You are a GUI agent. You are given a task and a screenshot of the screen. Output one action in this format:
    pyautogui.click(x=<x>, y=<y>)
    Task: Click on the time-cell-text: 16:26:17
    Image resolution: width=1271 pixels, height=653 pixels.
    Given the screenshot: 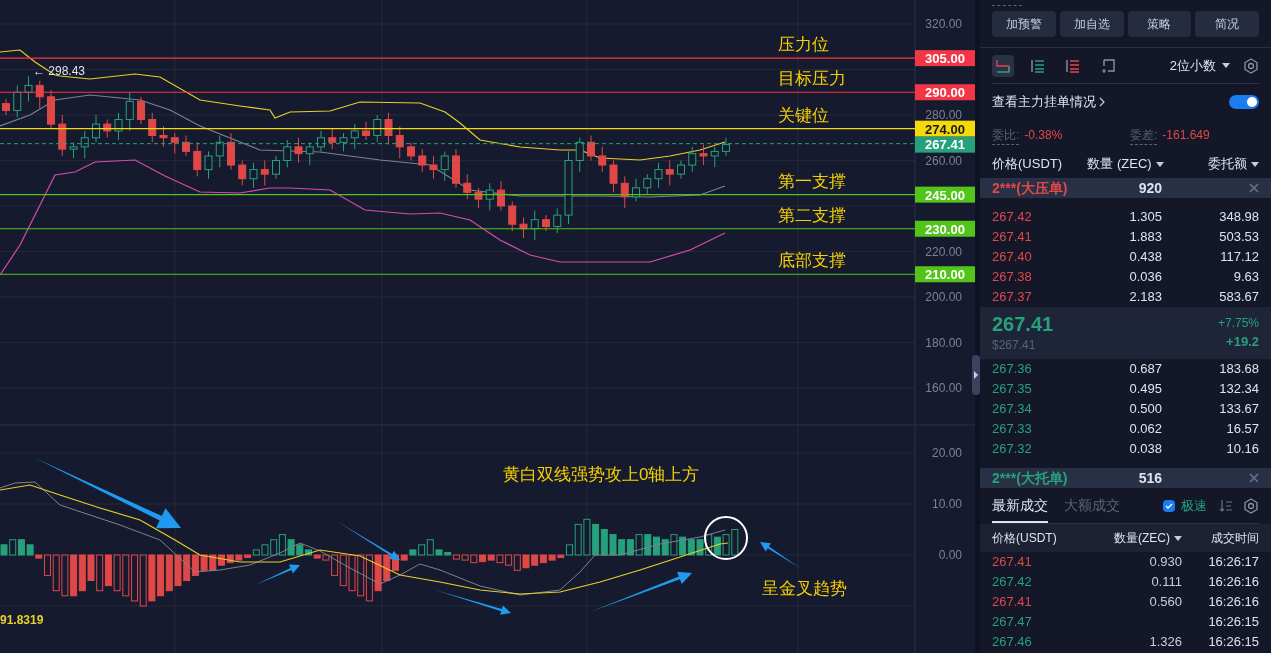 What is the action you would take?
    pyautogui.click(x=1233, y=562)
    